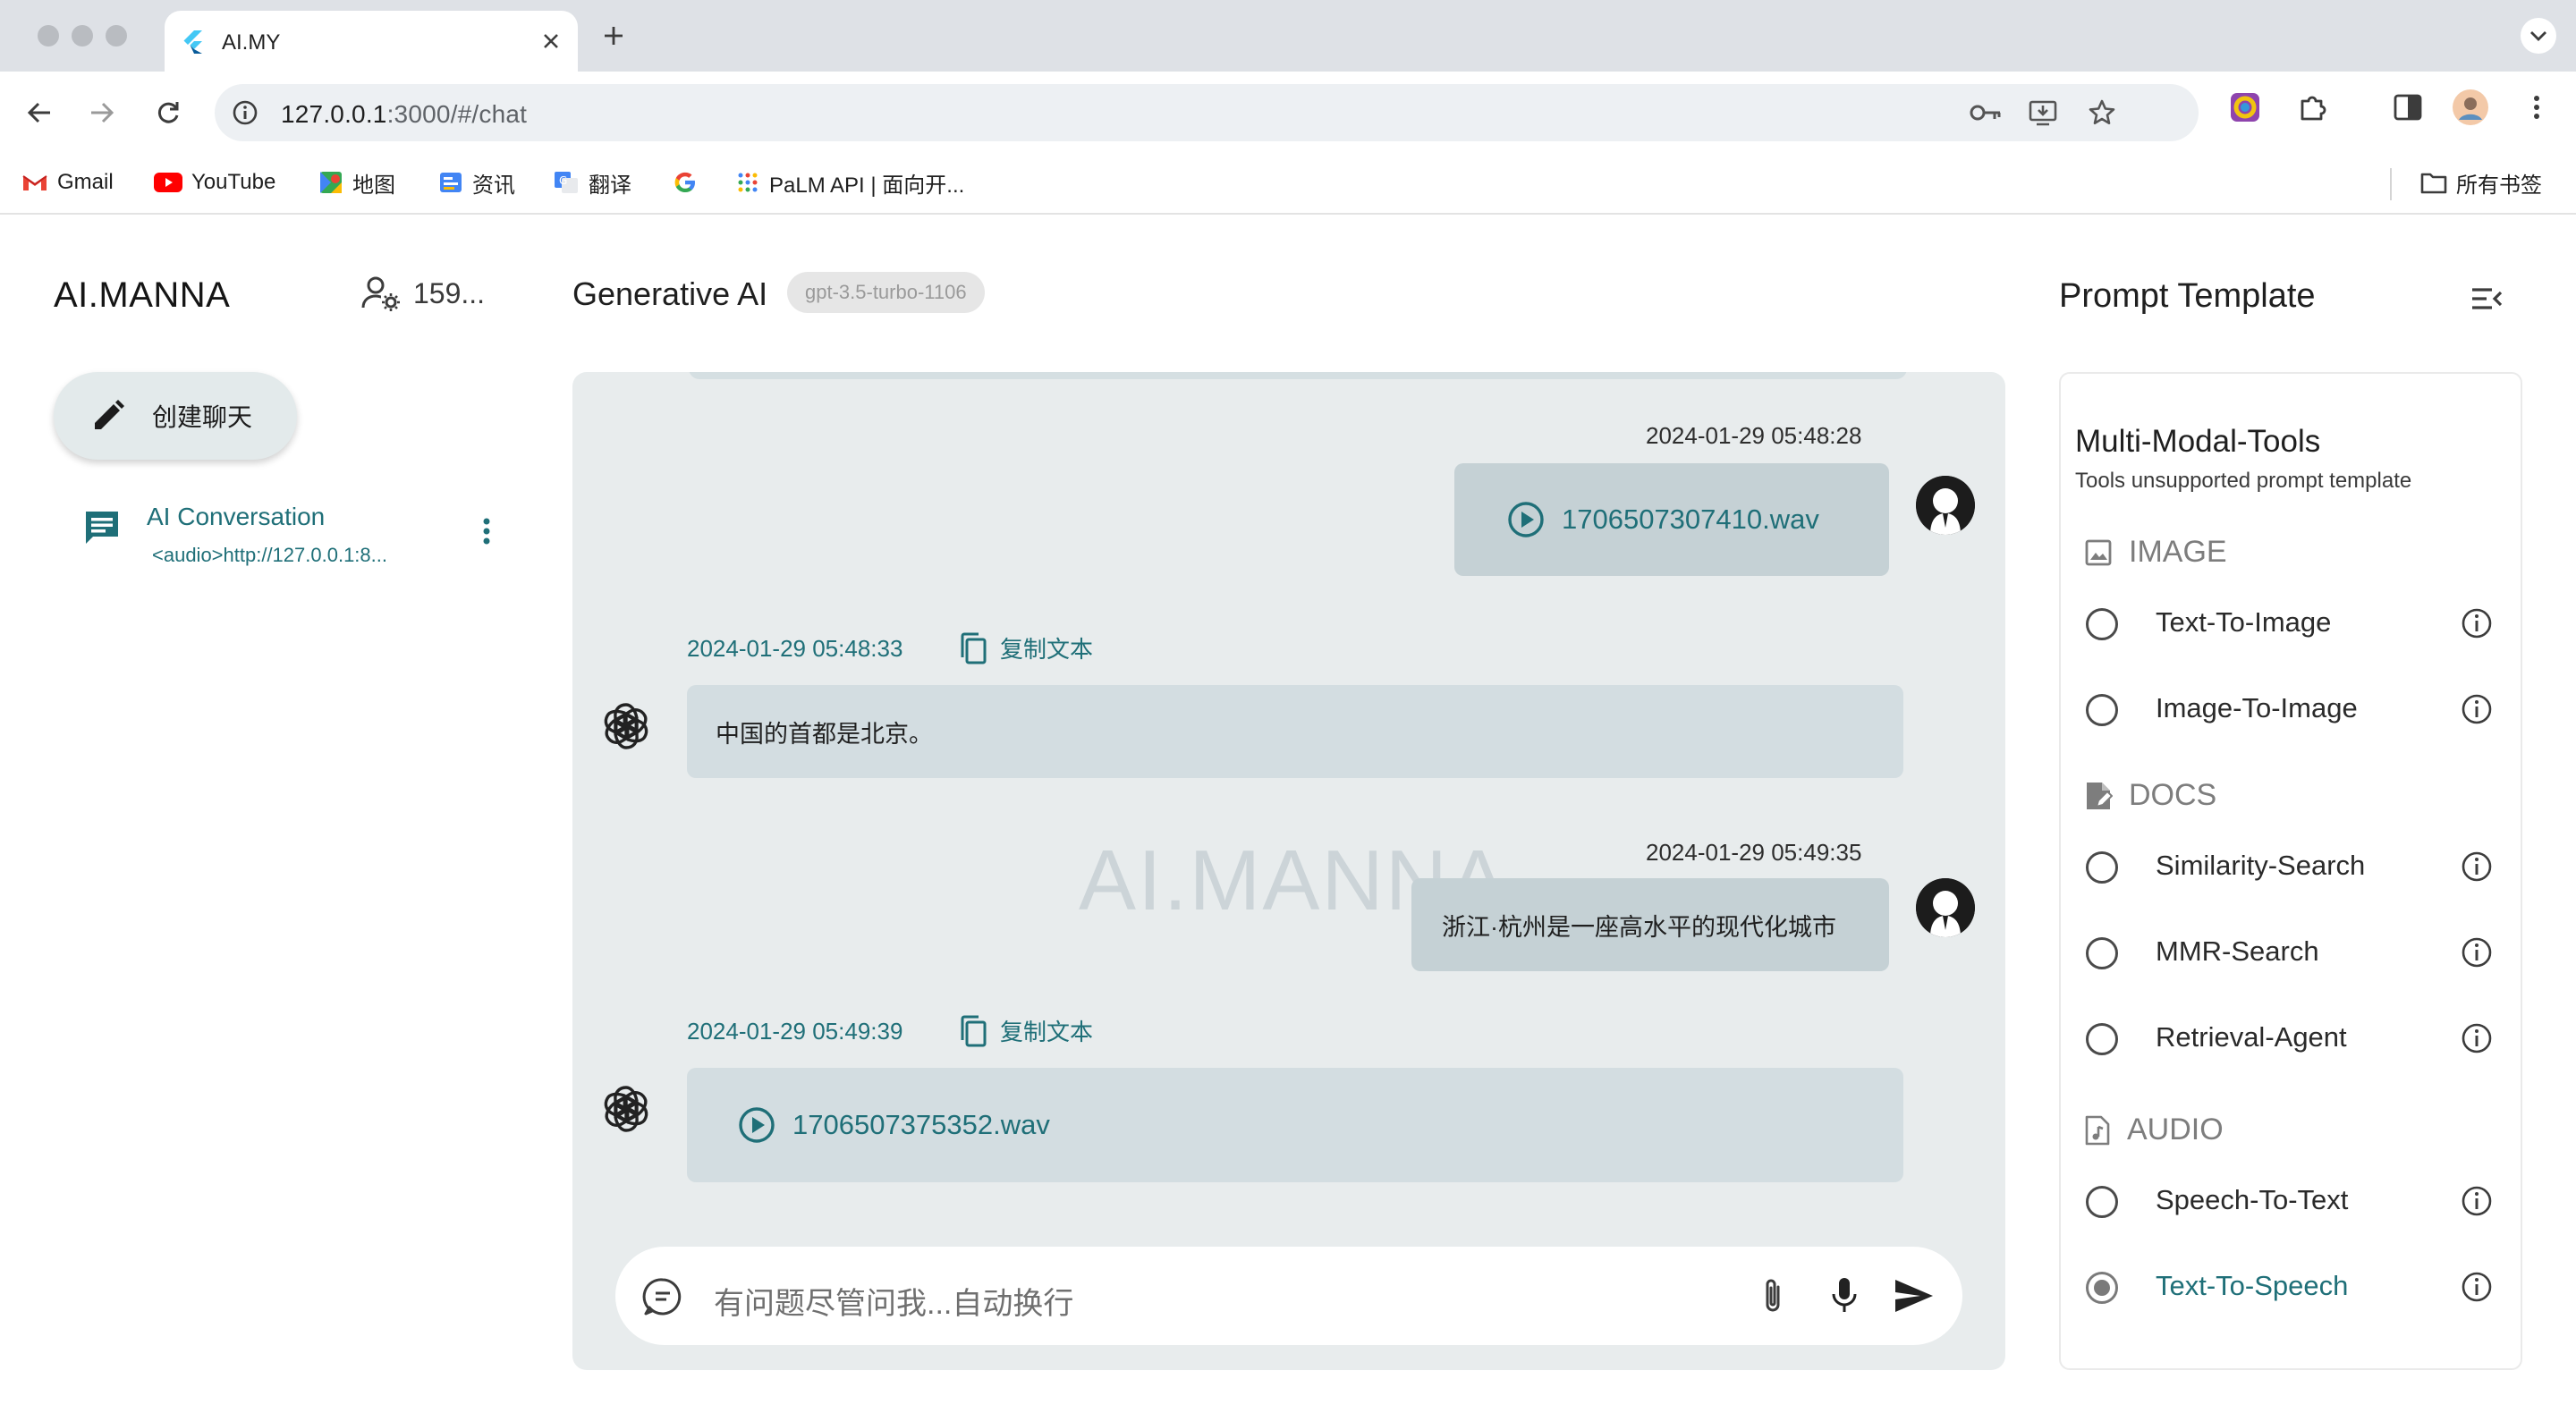 The width and height of the screenshot is (2576, 1413). I want to click on pencil-icon, so click(108, 416).